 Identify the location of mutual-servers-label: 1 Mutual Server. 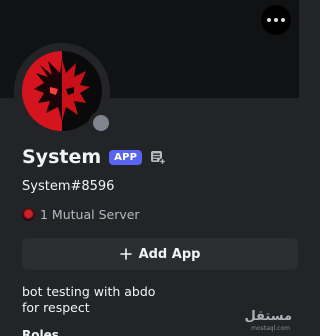
(90, 214).